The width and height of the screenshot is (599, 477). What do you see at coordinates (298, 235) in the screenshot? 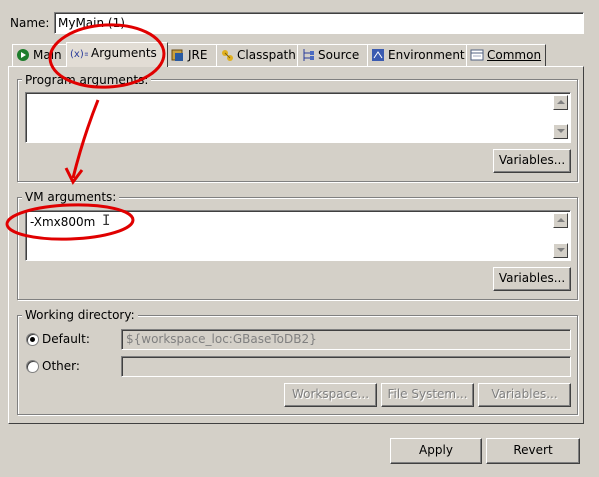
I see `vm-arguments-textarea: -Xmx800m I` at bounding box center [298, 235].